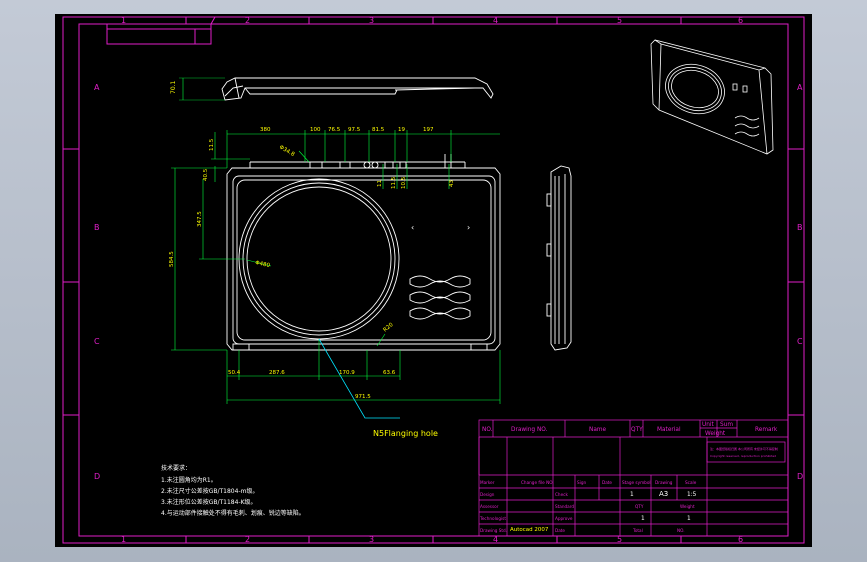 The width and height of the screenshot is (867, 562). I want to click on tb-sum: Sum, so click(726, 425).